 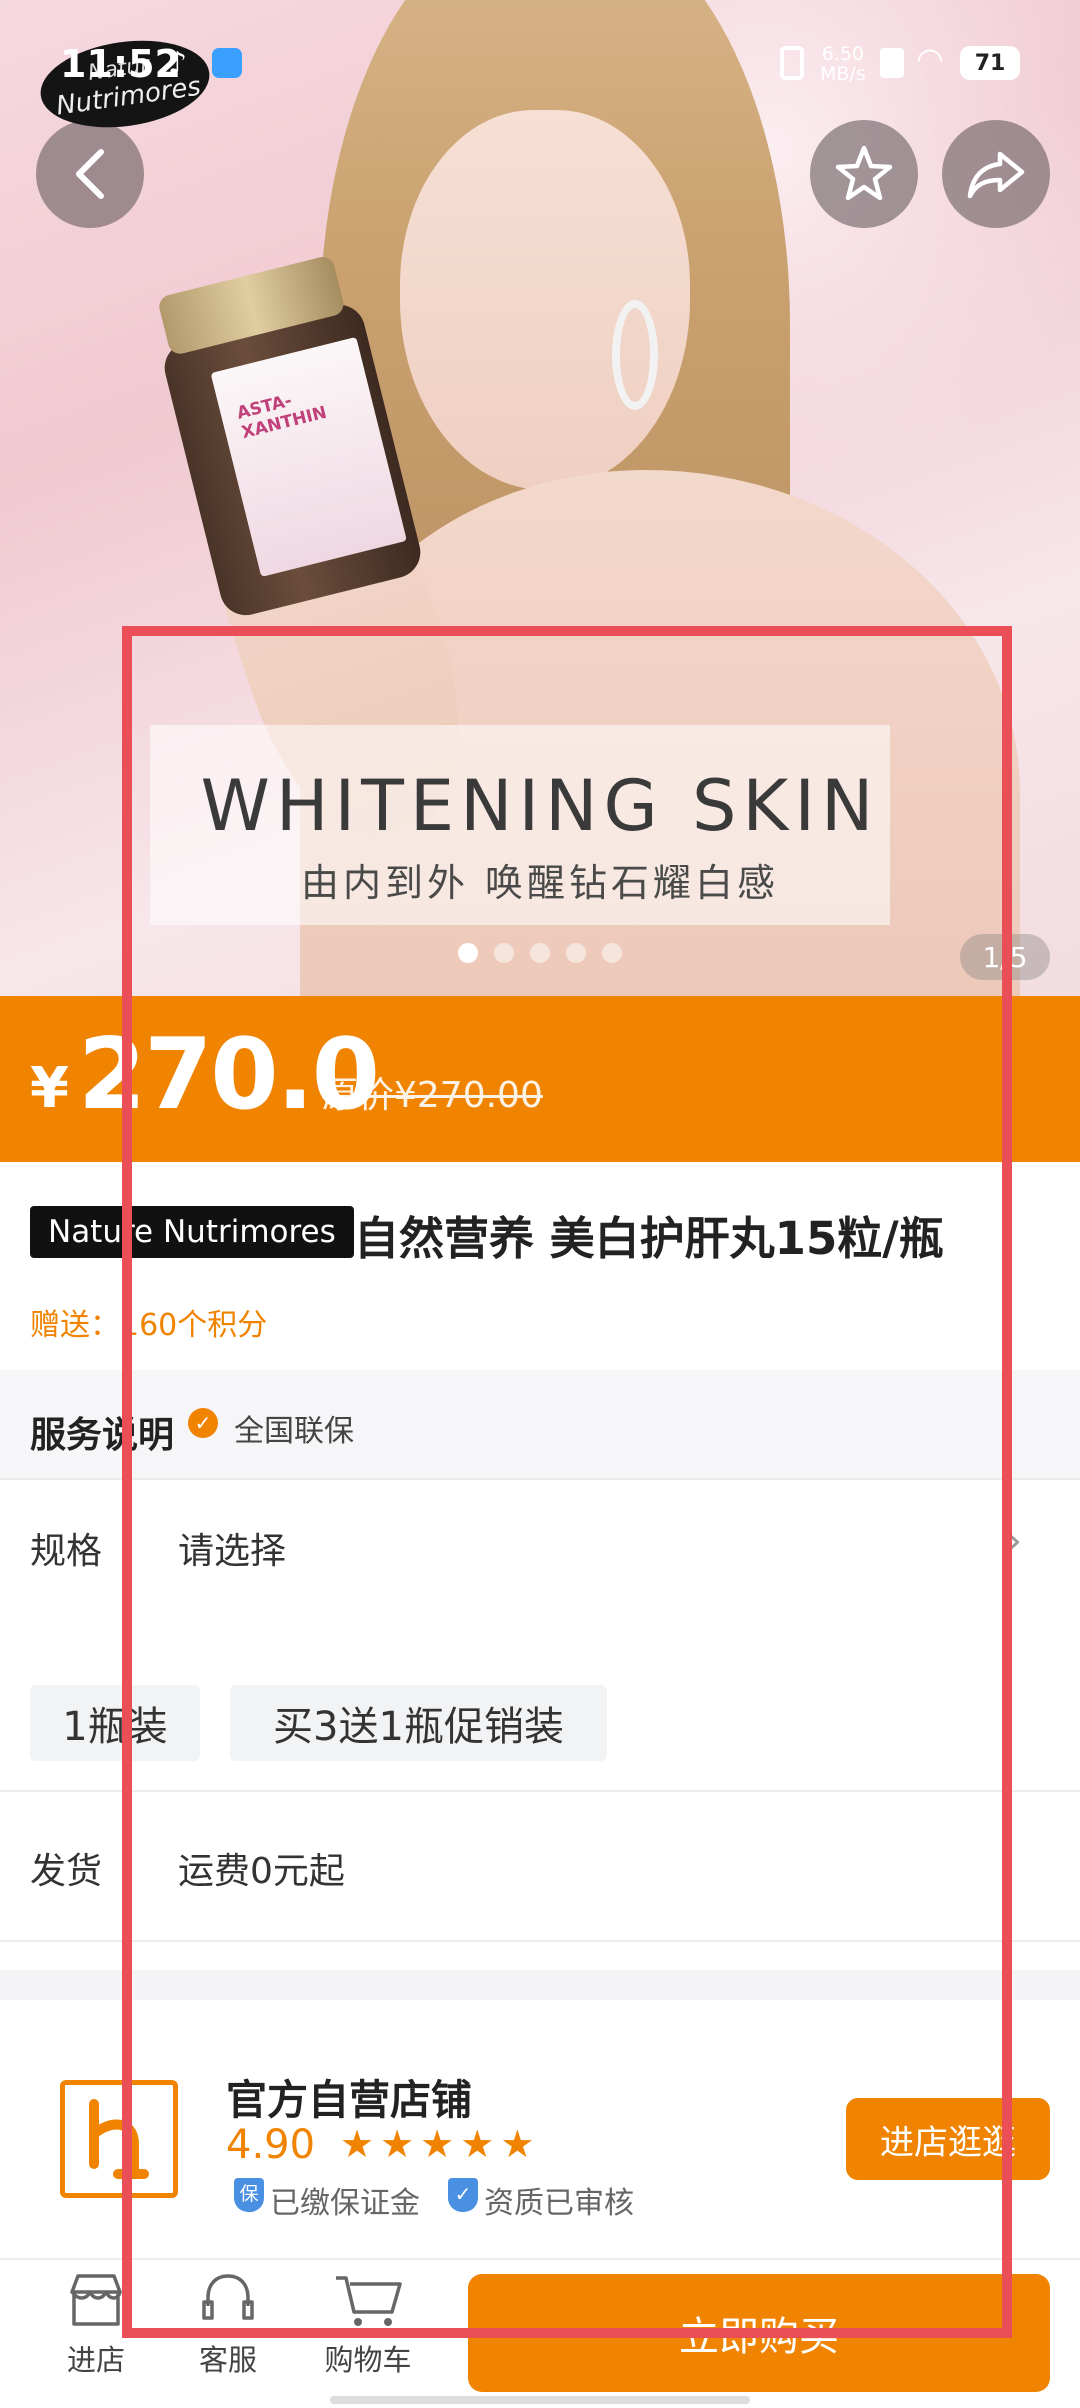 I want to click on star-outline-icon, so click(x=864, y=173).